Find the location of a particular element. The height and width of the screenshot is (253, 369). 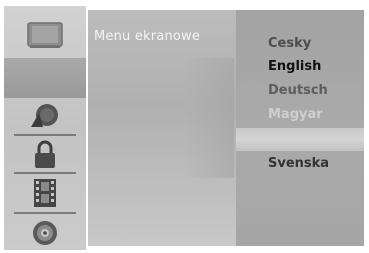

audio-disc-icon is located at coordinates (44, 115).